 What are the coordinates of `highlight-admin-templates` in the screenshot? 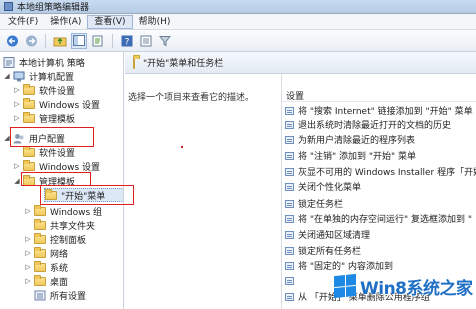 It's located at (56, 179).